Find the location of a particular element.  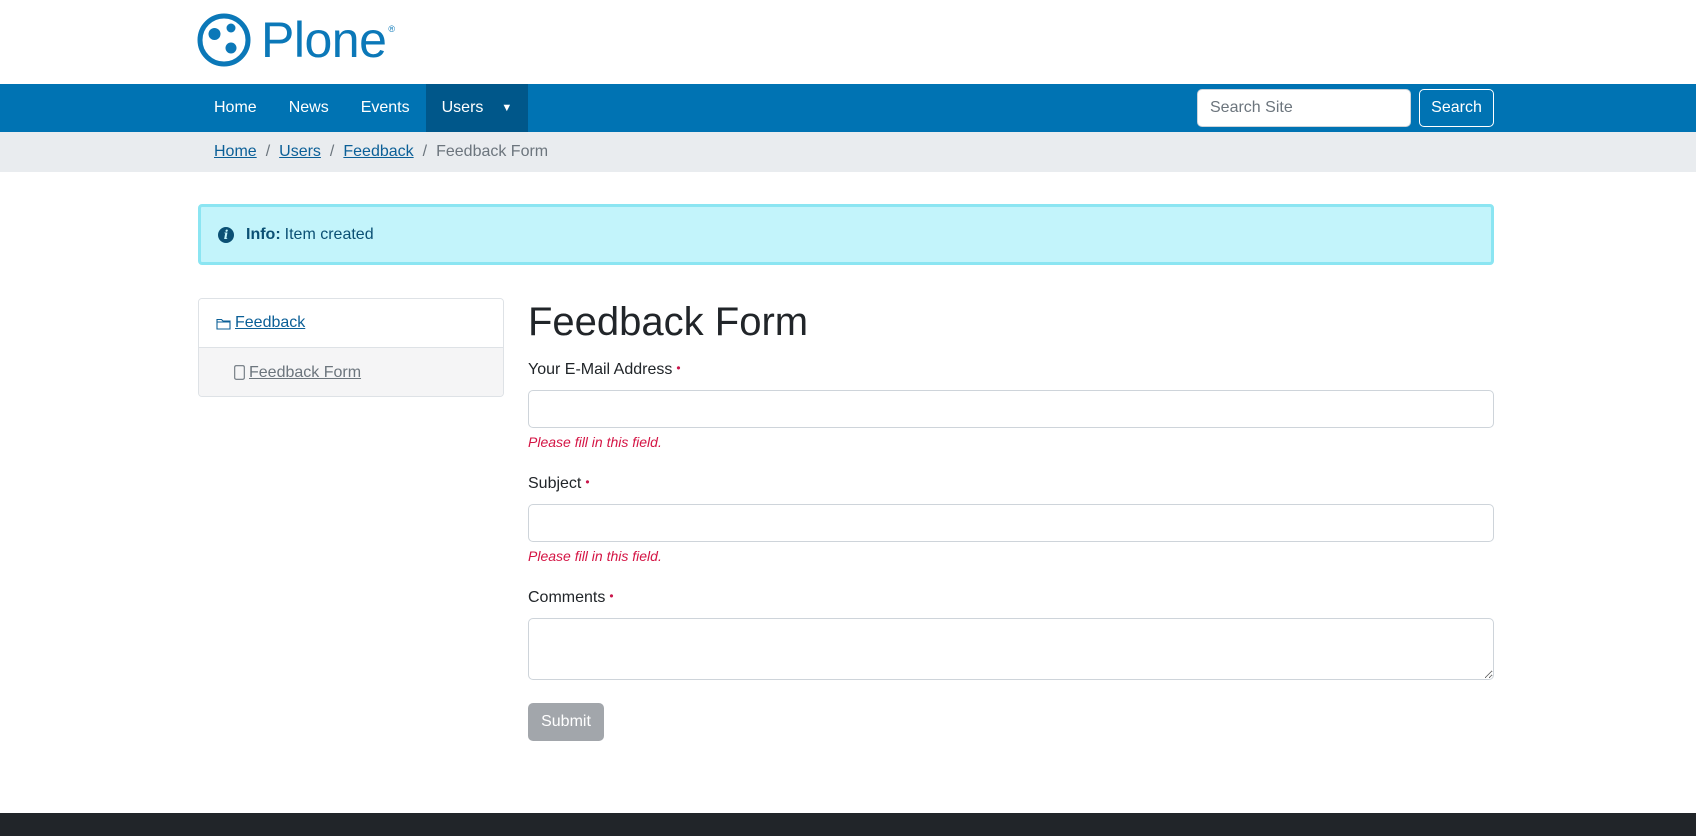

email-label: Your E-Mail Address • is located at coordinates (1011, 369).